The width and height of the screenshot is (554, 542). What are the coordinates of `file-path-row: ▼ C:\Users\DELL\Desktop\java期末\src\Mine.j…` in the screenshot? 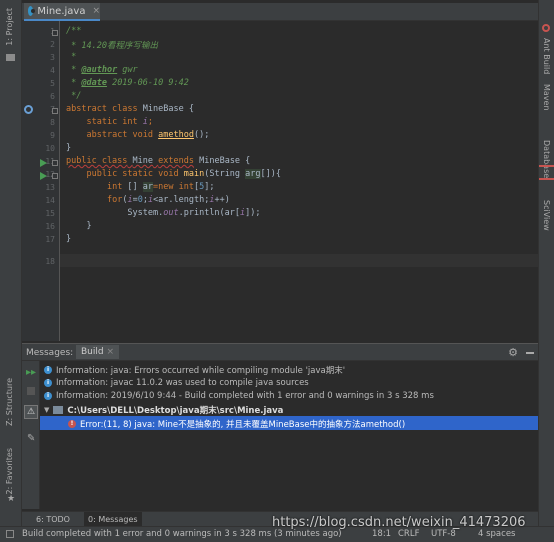 It's located at (163, 409).